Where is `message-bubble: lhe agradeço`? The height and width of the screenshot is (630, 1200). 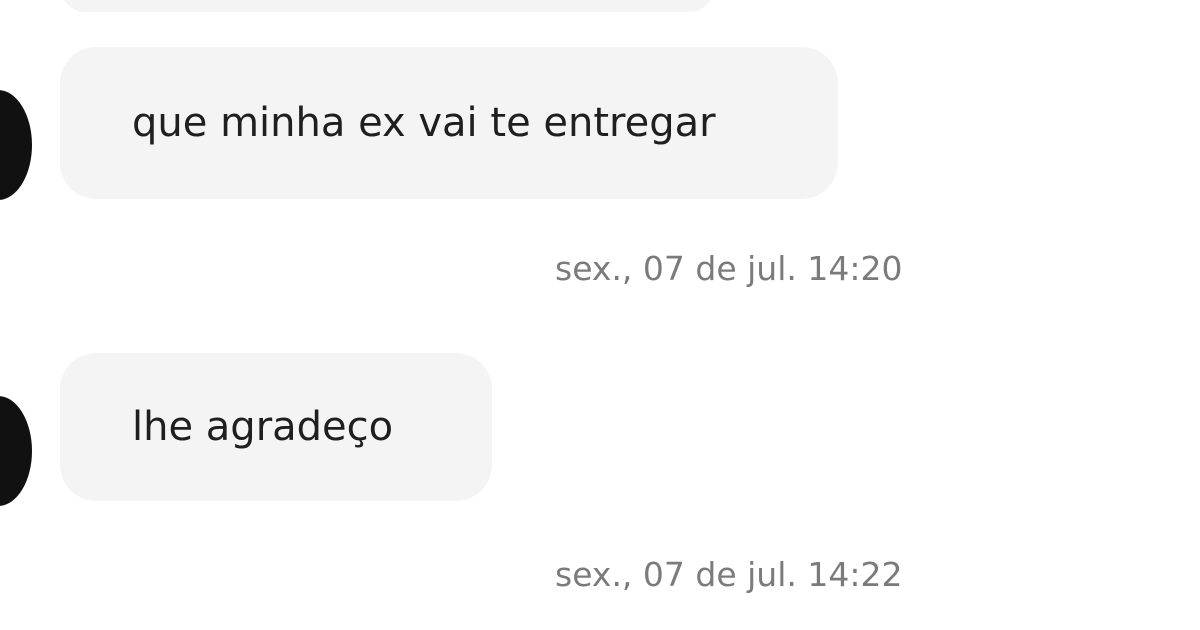
message-bubble: lhe agradeço is located at coordinates (276, 427).